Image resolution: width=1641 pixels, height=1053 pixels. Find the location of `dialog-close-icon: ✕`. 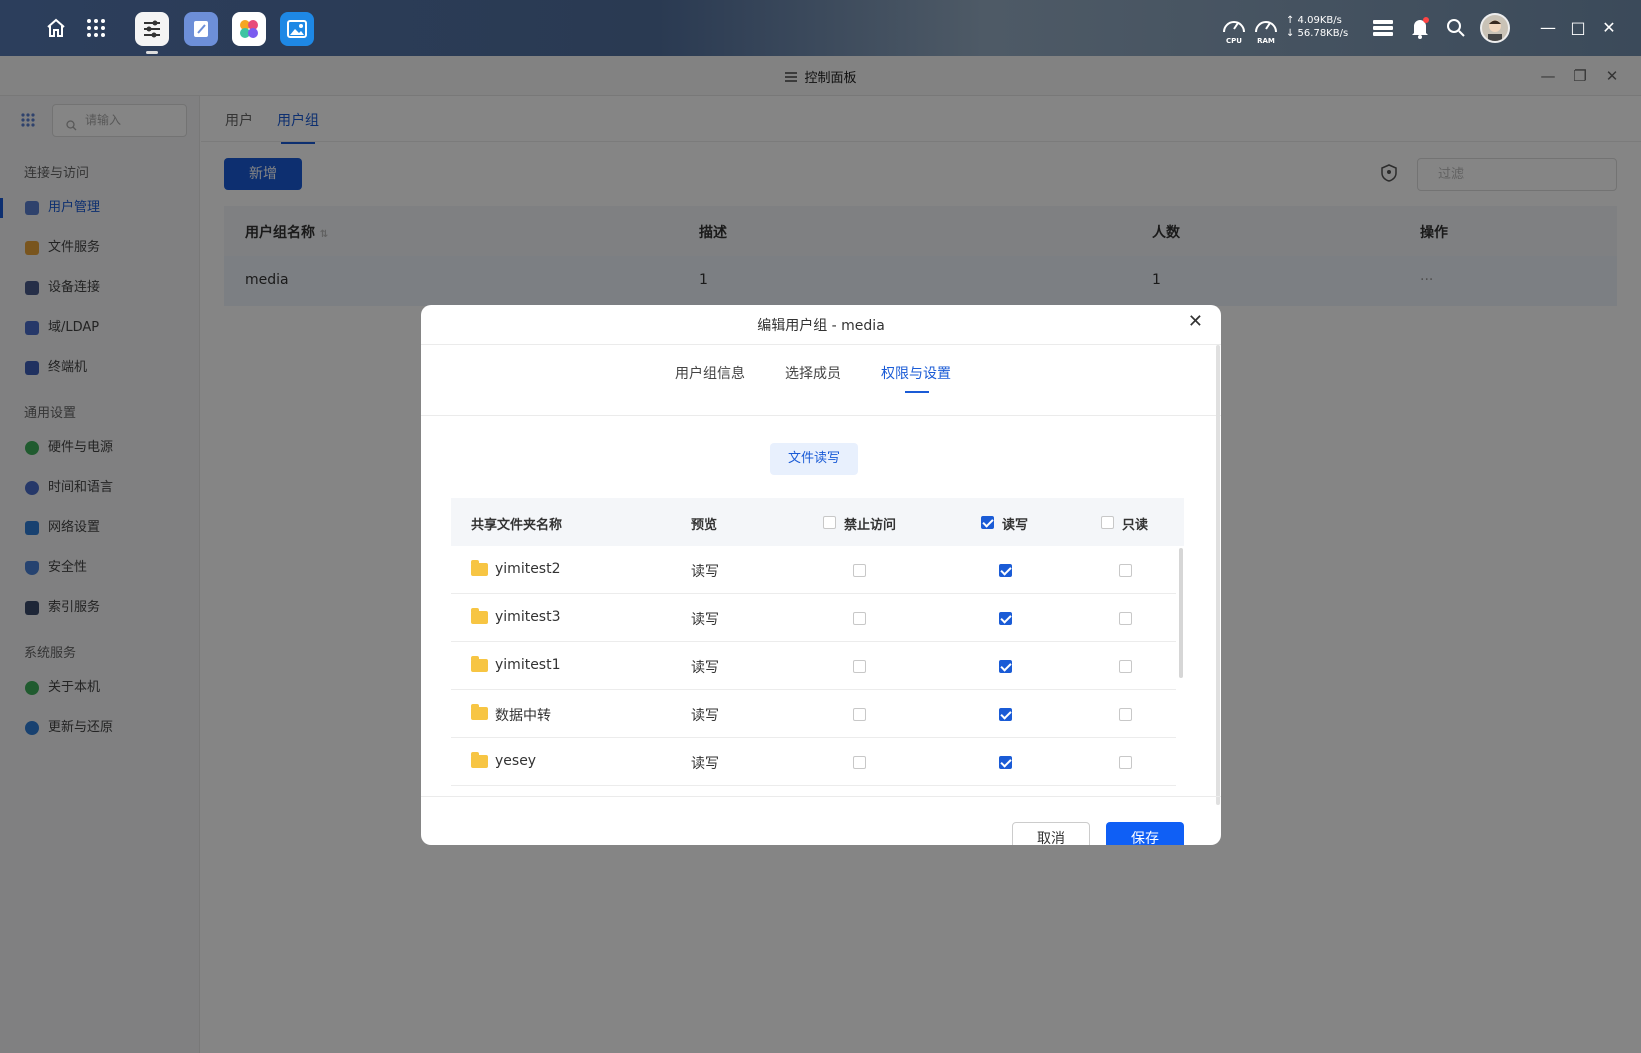

dialog-close-icon: ✕ is located at coordinates (1195, 321).